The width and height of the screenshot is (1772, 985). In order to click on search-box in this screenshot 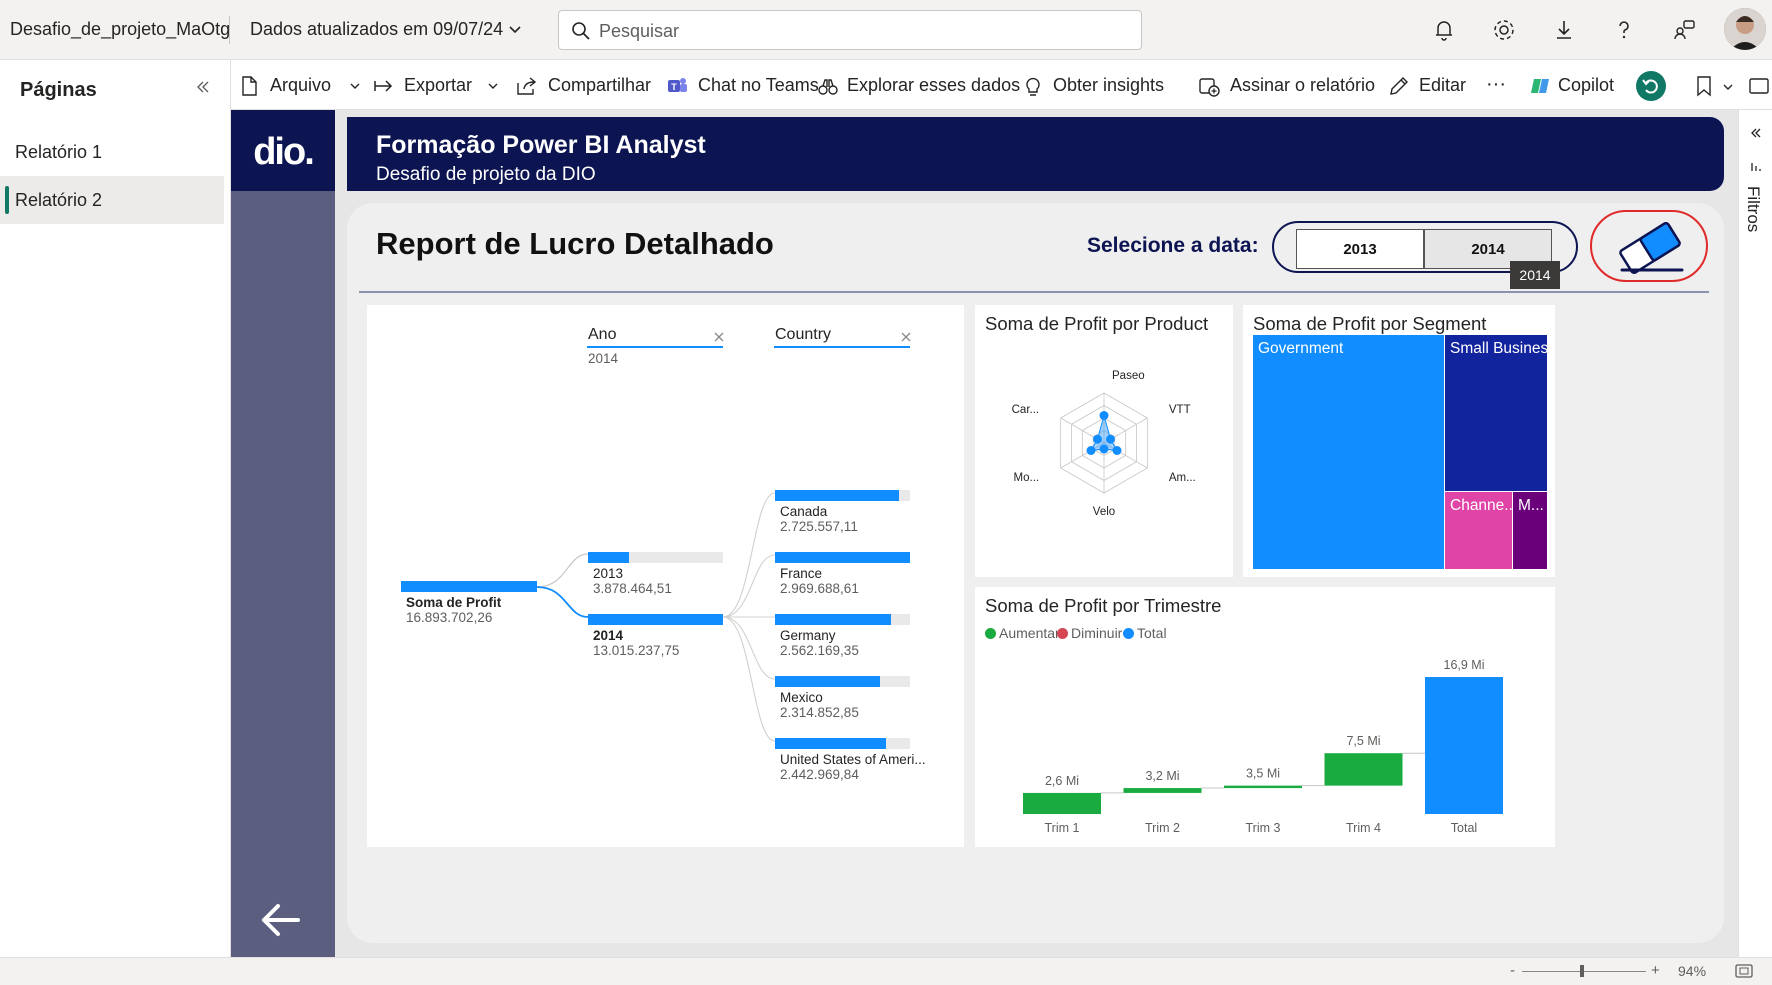, I will do `click(850, 30)`.